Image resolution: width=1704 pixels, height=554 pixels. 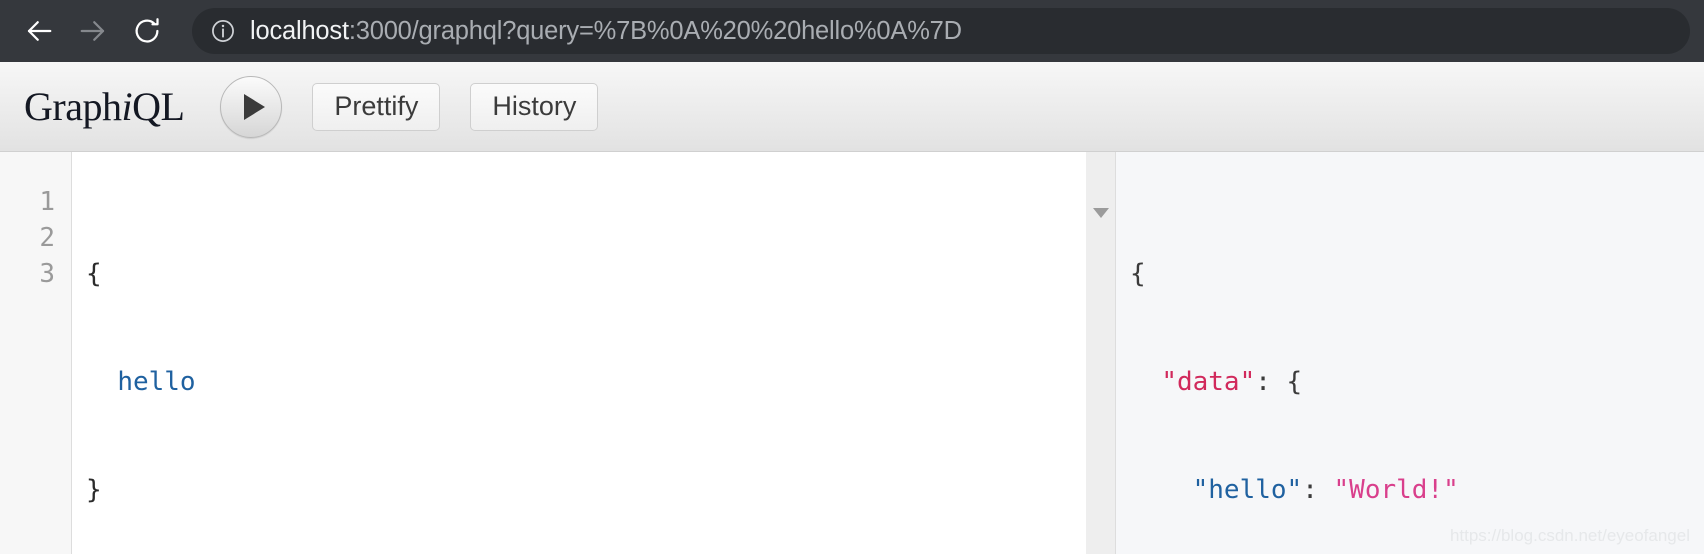 I want to click on site-info-icon, so click(x=223, y=31).